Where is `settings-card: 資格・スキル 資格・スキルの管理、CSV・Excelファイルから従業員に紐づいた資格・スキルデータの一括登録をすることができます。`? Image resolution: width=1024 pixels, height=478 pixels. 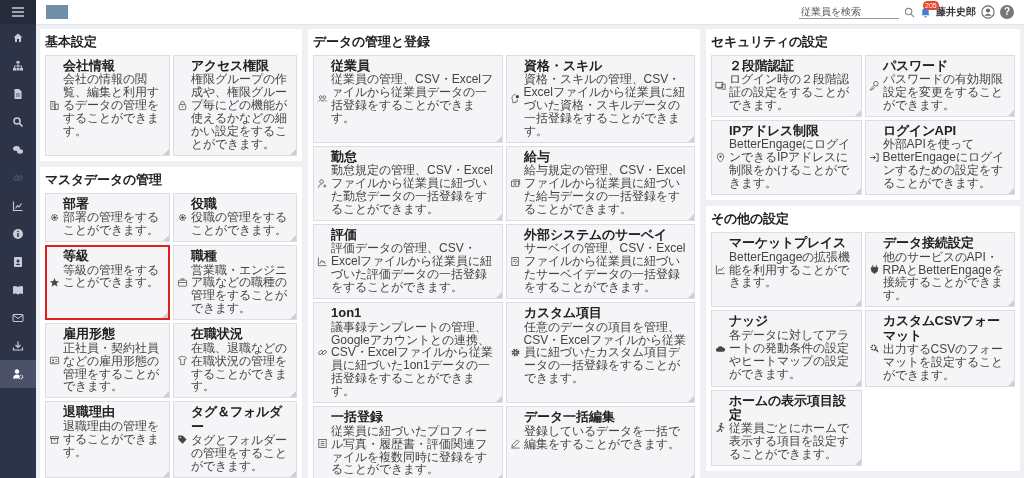 settings-card: 資格・スキル 資格・スキルの管理、CSV・Excelファイルから従業員に紐づいた資格・スキルデータの一括登録をすることができます。 is located at coordinates (600, 99).